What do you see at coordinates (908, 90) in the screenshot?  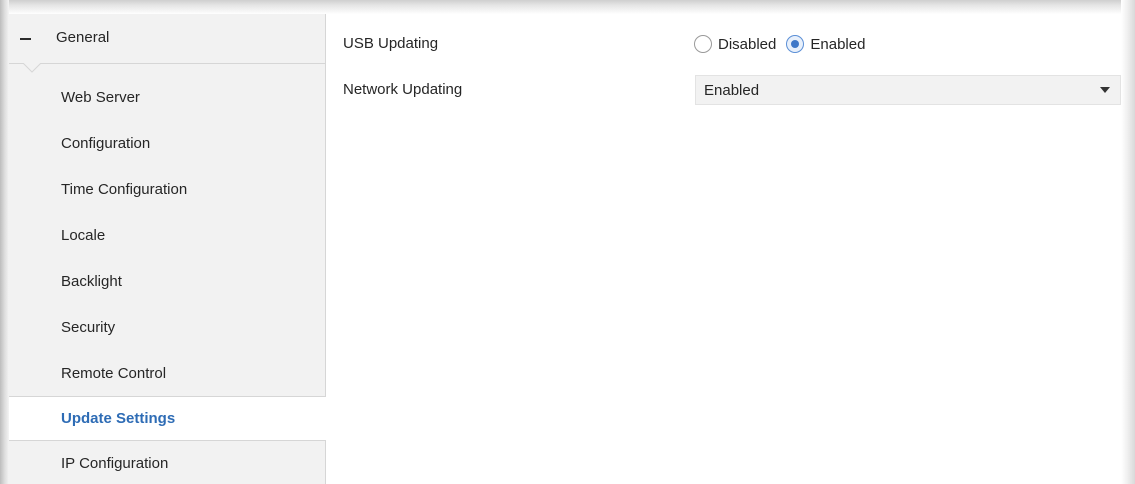 I see `network-updating-select: Enabled` at bounding box center [908, 90].